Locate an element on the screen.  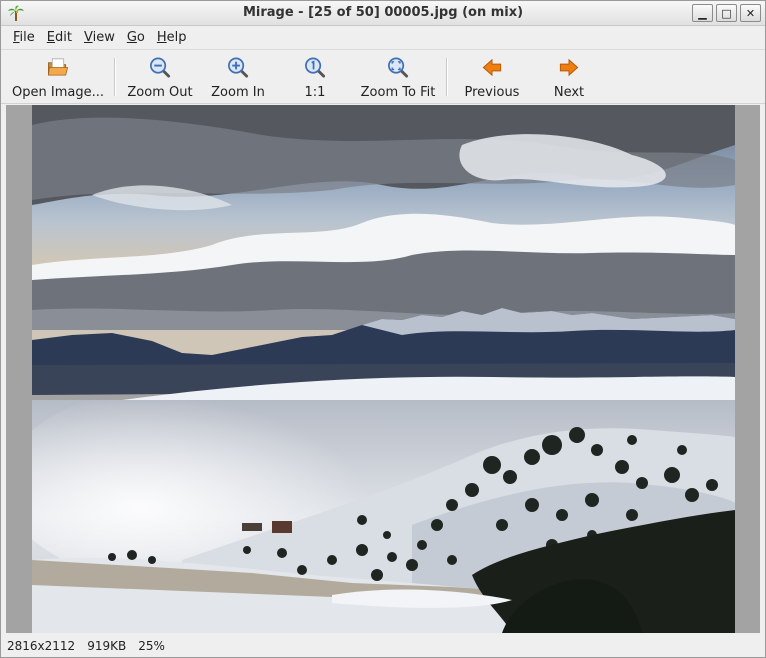
maximize-icon: □ is located at coordinates (726, 13).